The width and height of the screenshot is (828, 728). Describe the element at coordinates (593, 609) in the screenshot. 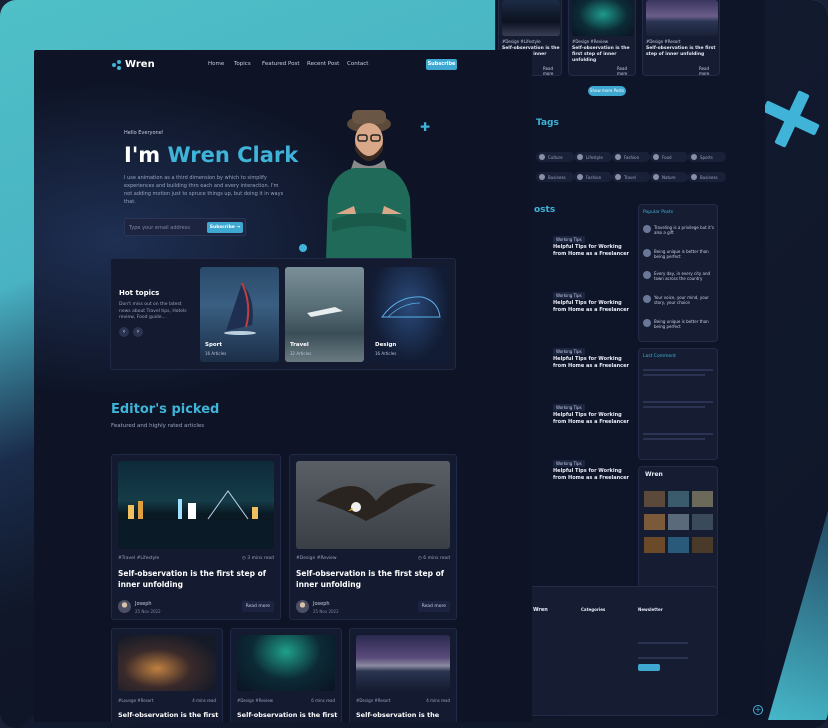

I see `footer-categories-heading: Categories` at that location.